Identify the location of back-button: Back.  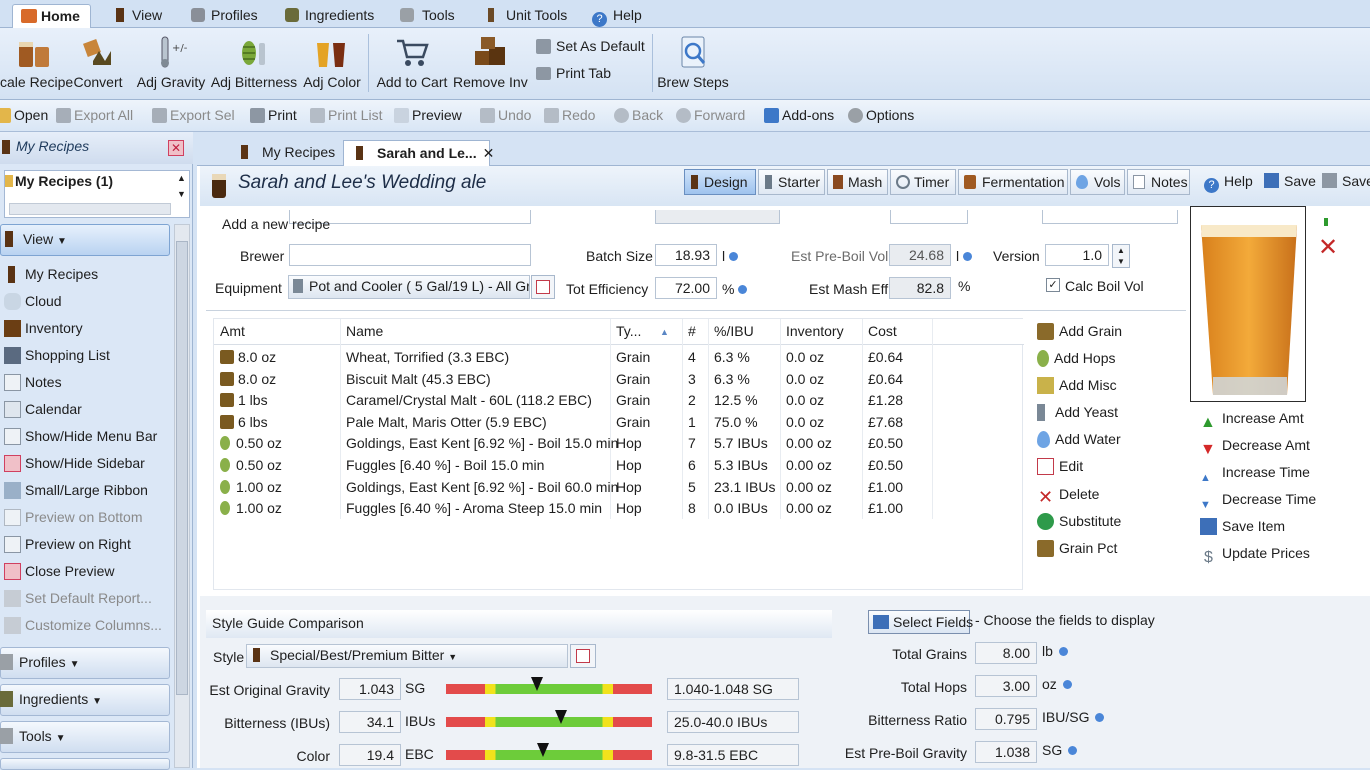
(638, 115).